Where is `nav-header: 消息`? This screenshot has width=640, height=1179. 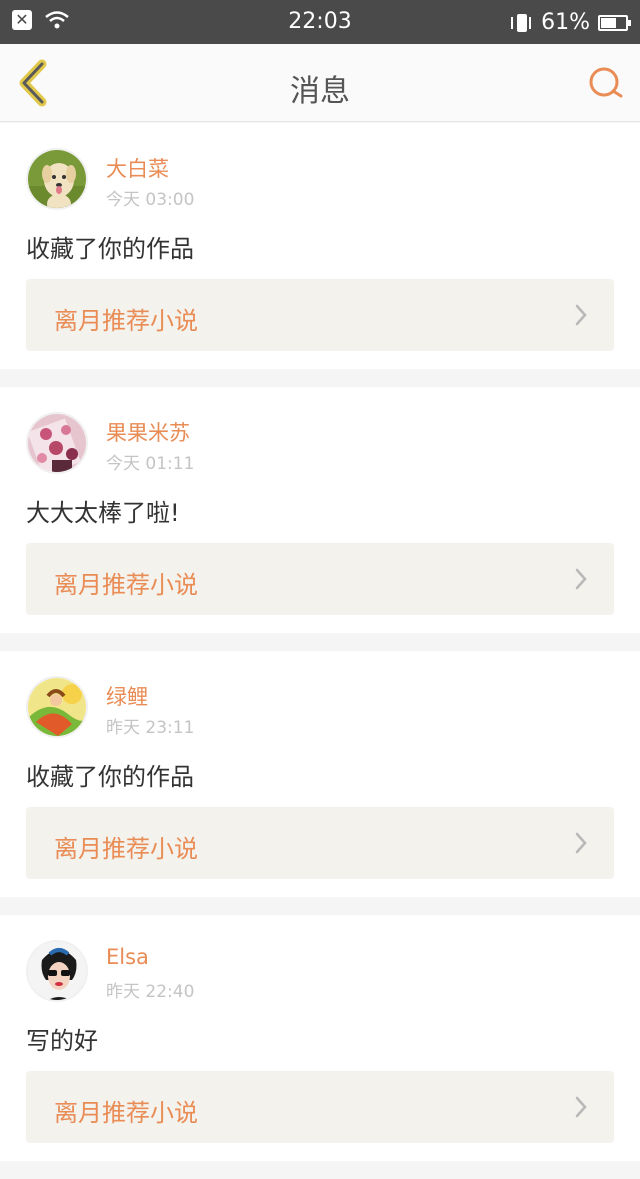
nav-header: 消息 is located at coordinates (320, 83).